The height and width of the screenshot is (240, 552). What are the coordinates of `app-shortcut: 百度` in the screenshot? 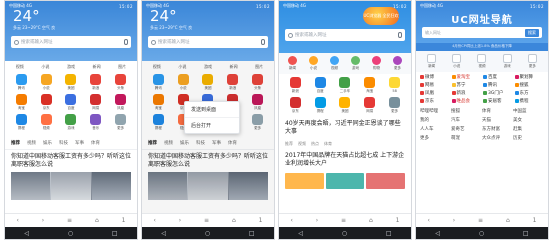 It's located at (71, 102).